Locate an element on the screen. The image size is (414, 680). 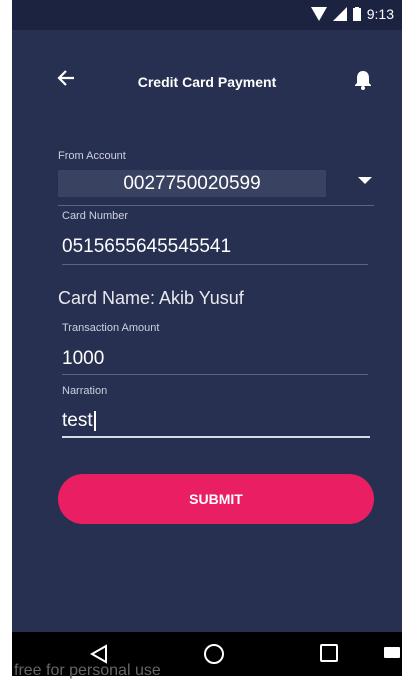
narration-value: test is located at coordinates (77, 420).